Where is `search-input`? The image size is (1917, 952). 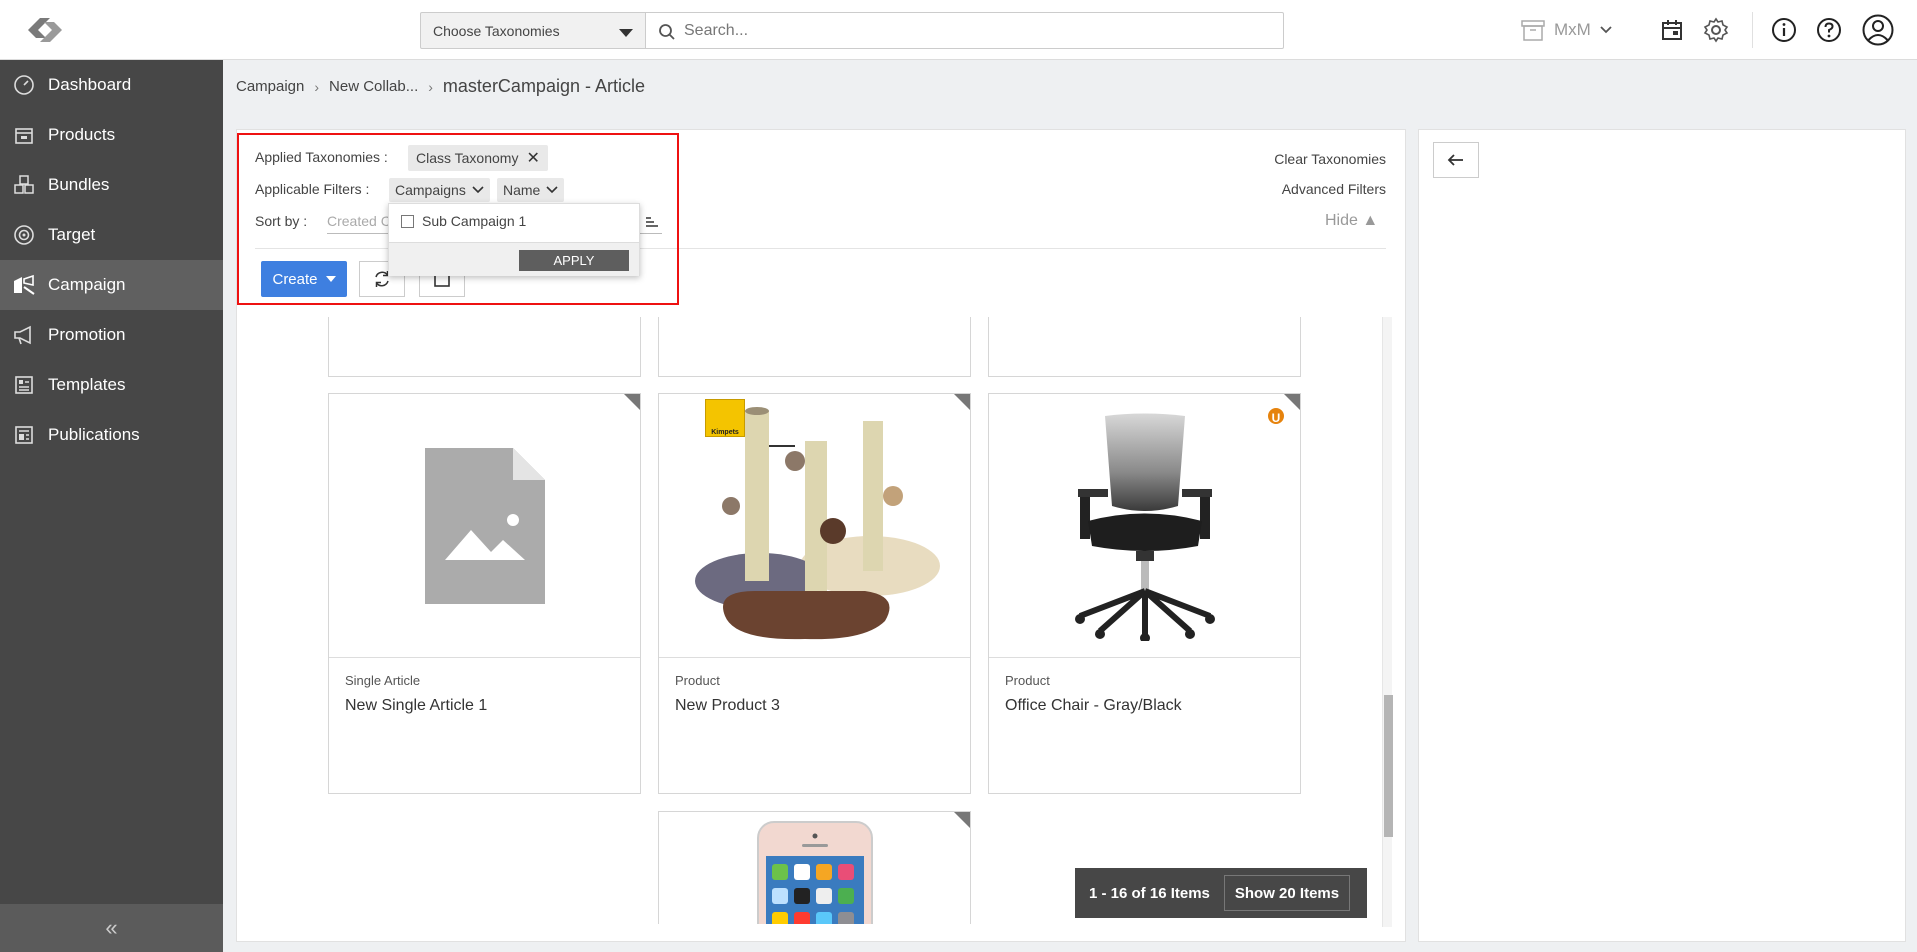 search-input is located at coordinates (974, 31).